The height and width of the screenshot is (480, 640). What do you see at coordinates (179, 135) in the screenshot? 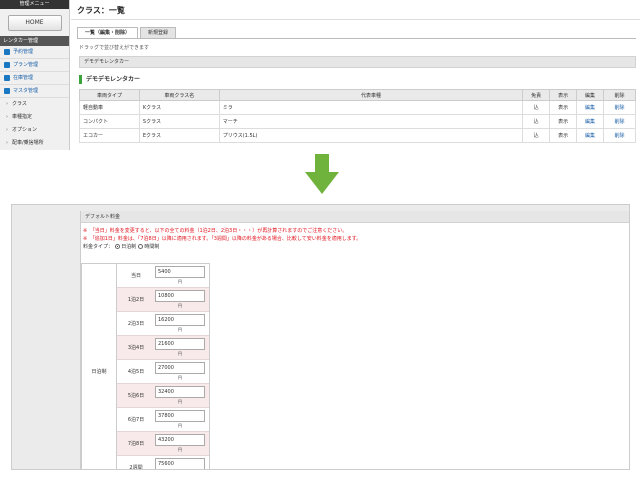
I see `cell-class: Eクラス` at bounding box center [179, 135].